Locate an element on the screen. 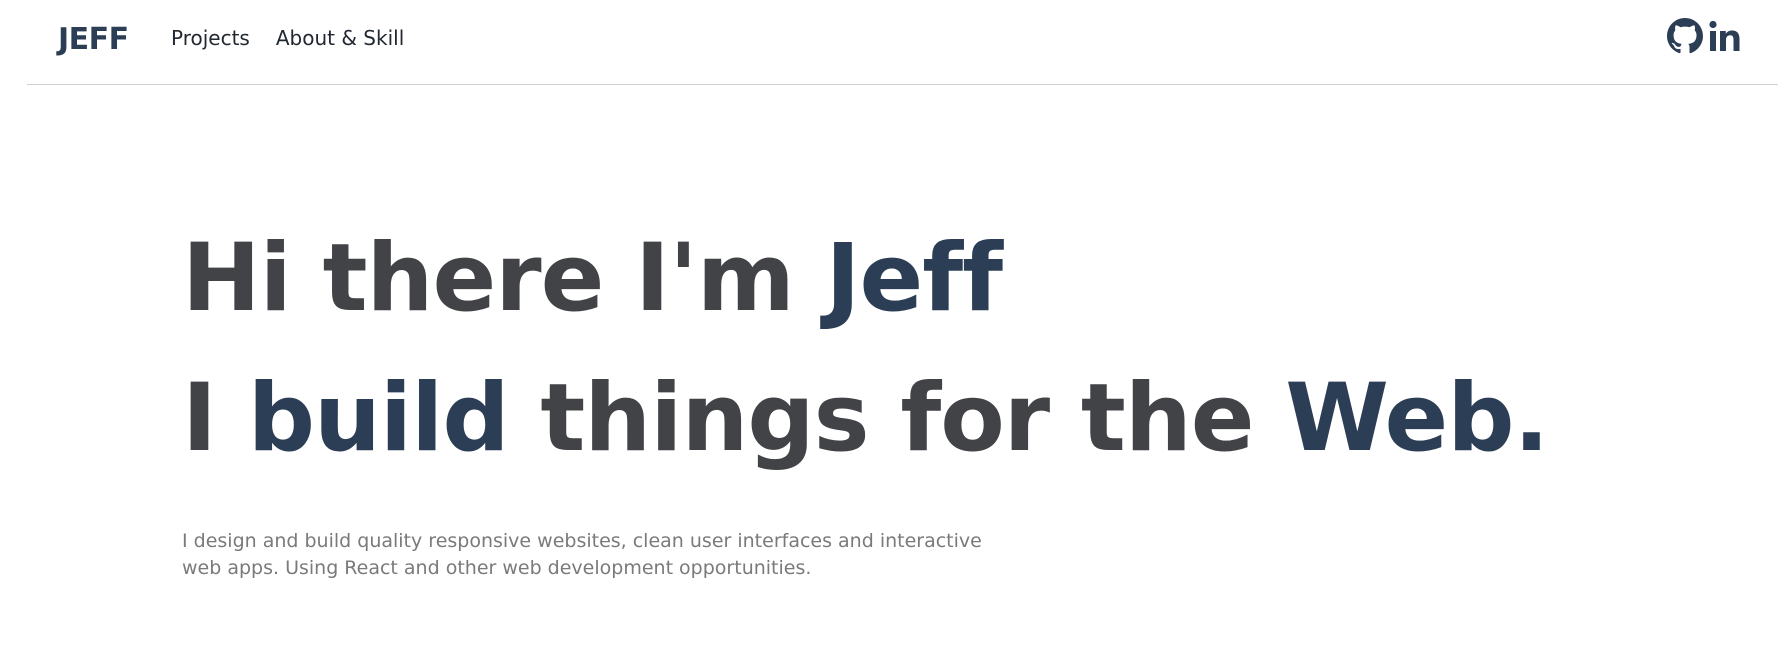 This screenshot has height=665, width=1789. hero-line2-first: I is located at coordinates (215, 418).